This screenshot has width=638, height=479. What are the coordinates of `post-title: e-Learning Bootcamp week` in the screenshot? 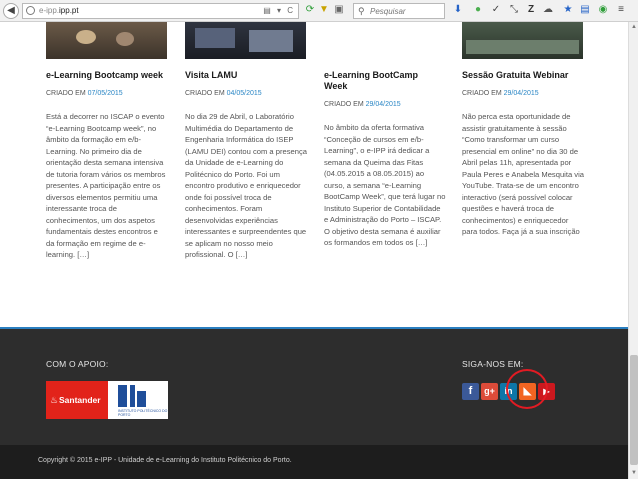 It's located at (107, 75).